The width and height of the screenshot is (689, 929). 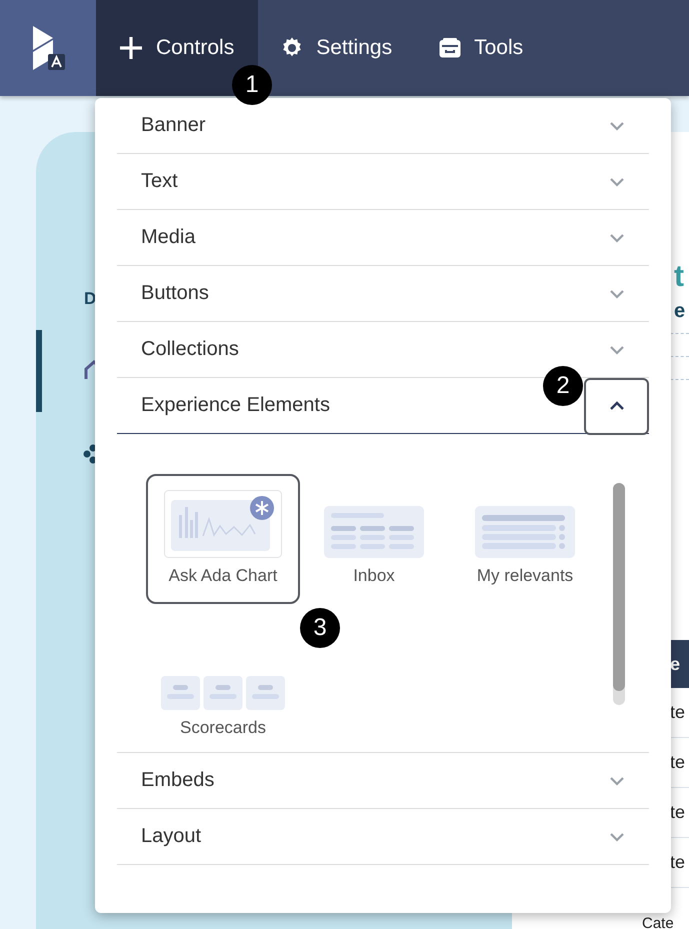 What do you see at coordinates (383, 781) in the screenshot?
I see `section-header: Embeds` at bounding box center [383, 781].